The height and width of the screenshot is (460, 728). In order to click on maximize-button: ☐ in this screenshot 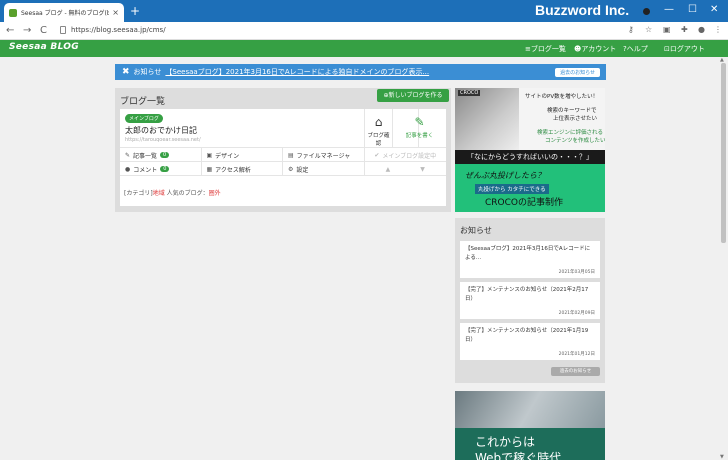, I will do `click(692, 9)`.